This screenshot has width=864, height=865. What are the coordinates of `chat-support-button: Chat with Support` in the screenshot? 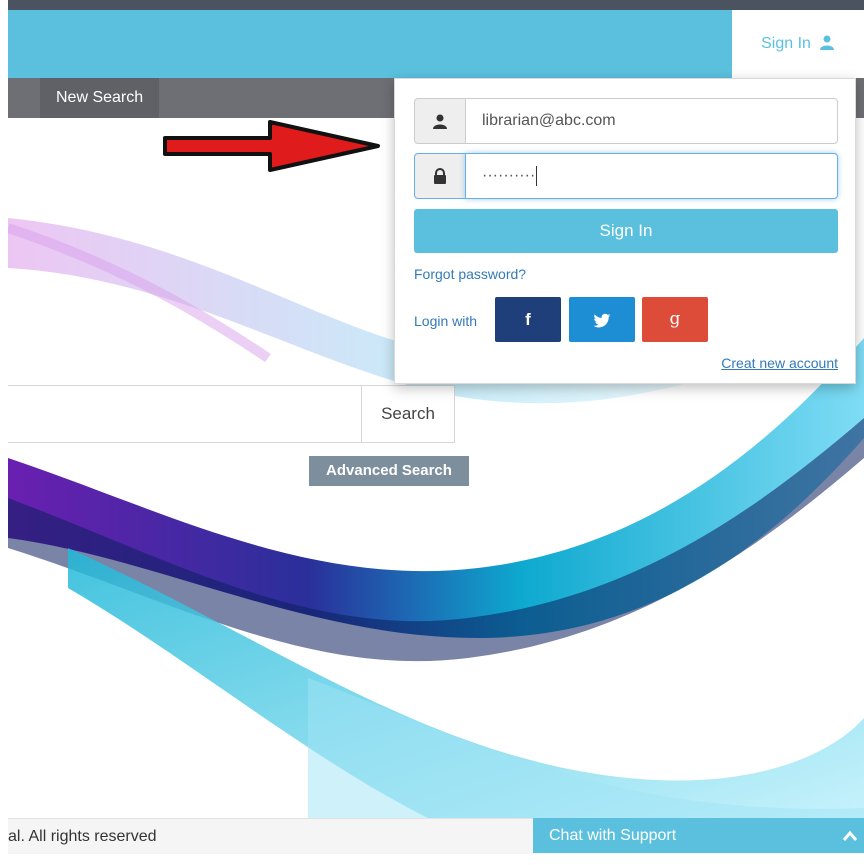 It's located at (698, 835).